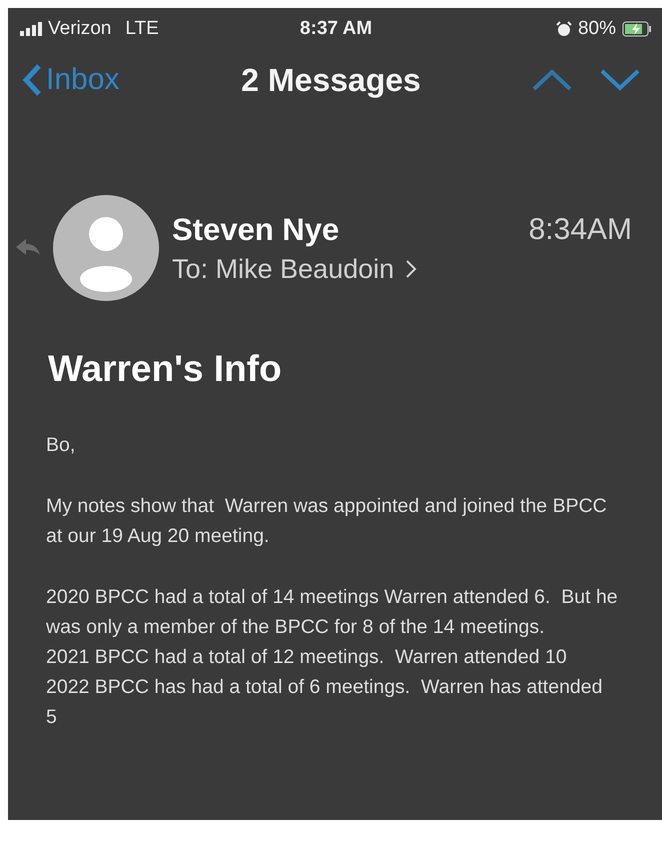  What do you see at coordinates (637, 29) in the screenshot?
I see `battery-charging-icon` at bounding box center [637, 29].